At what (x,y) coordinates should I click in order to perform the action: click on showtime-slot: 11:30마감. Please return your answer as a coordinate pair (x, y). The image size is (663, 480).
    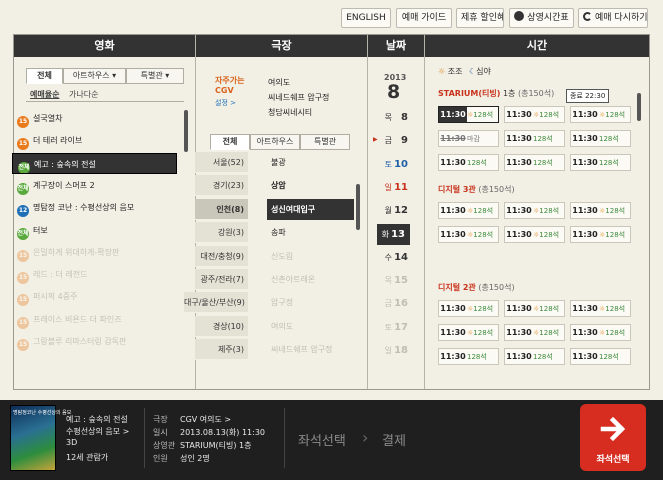
    Looking at the image, I should click on (468, 138).